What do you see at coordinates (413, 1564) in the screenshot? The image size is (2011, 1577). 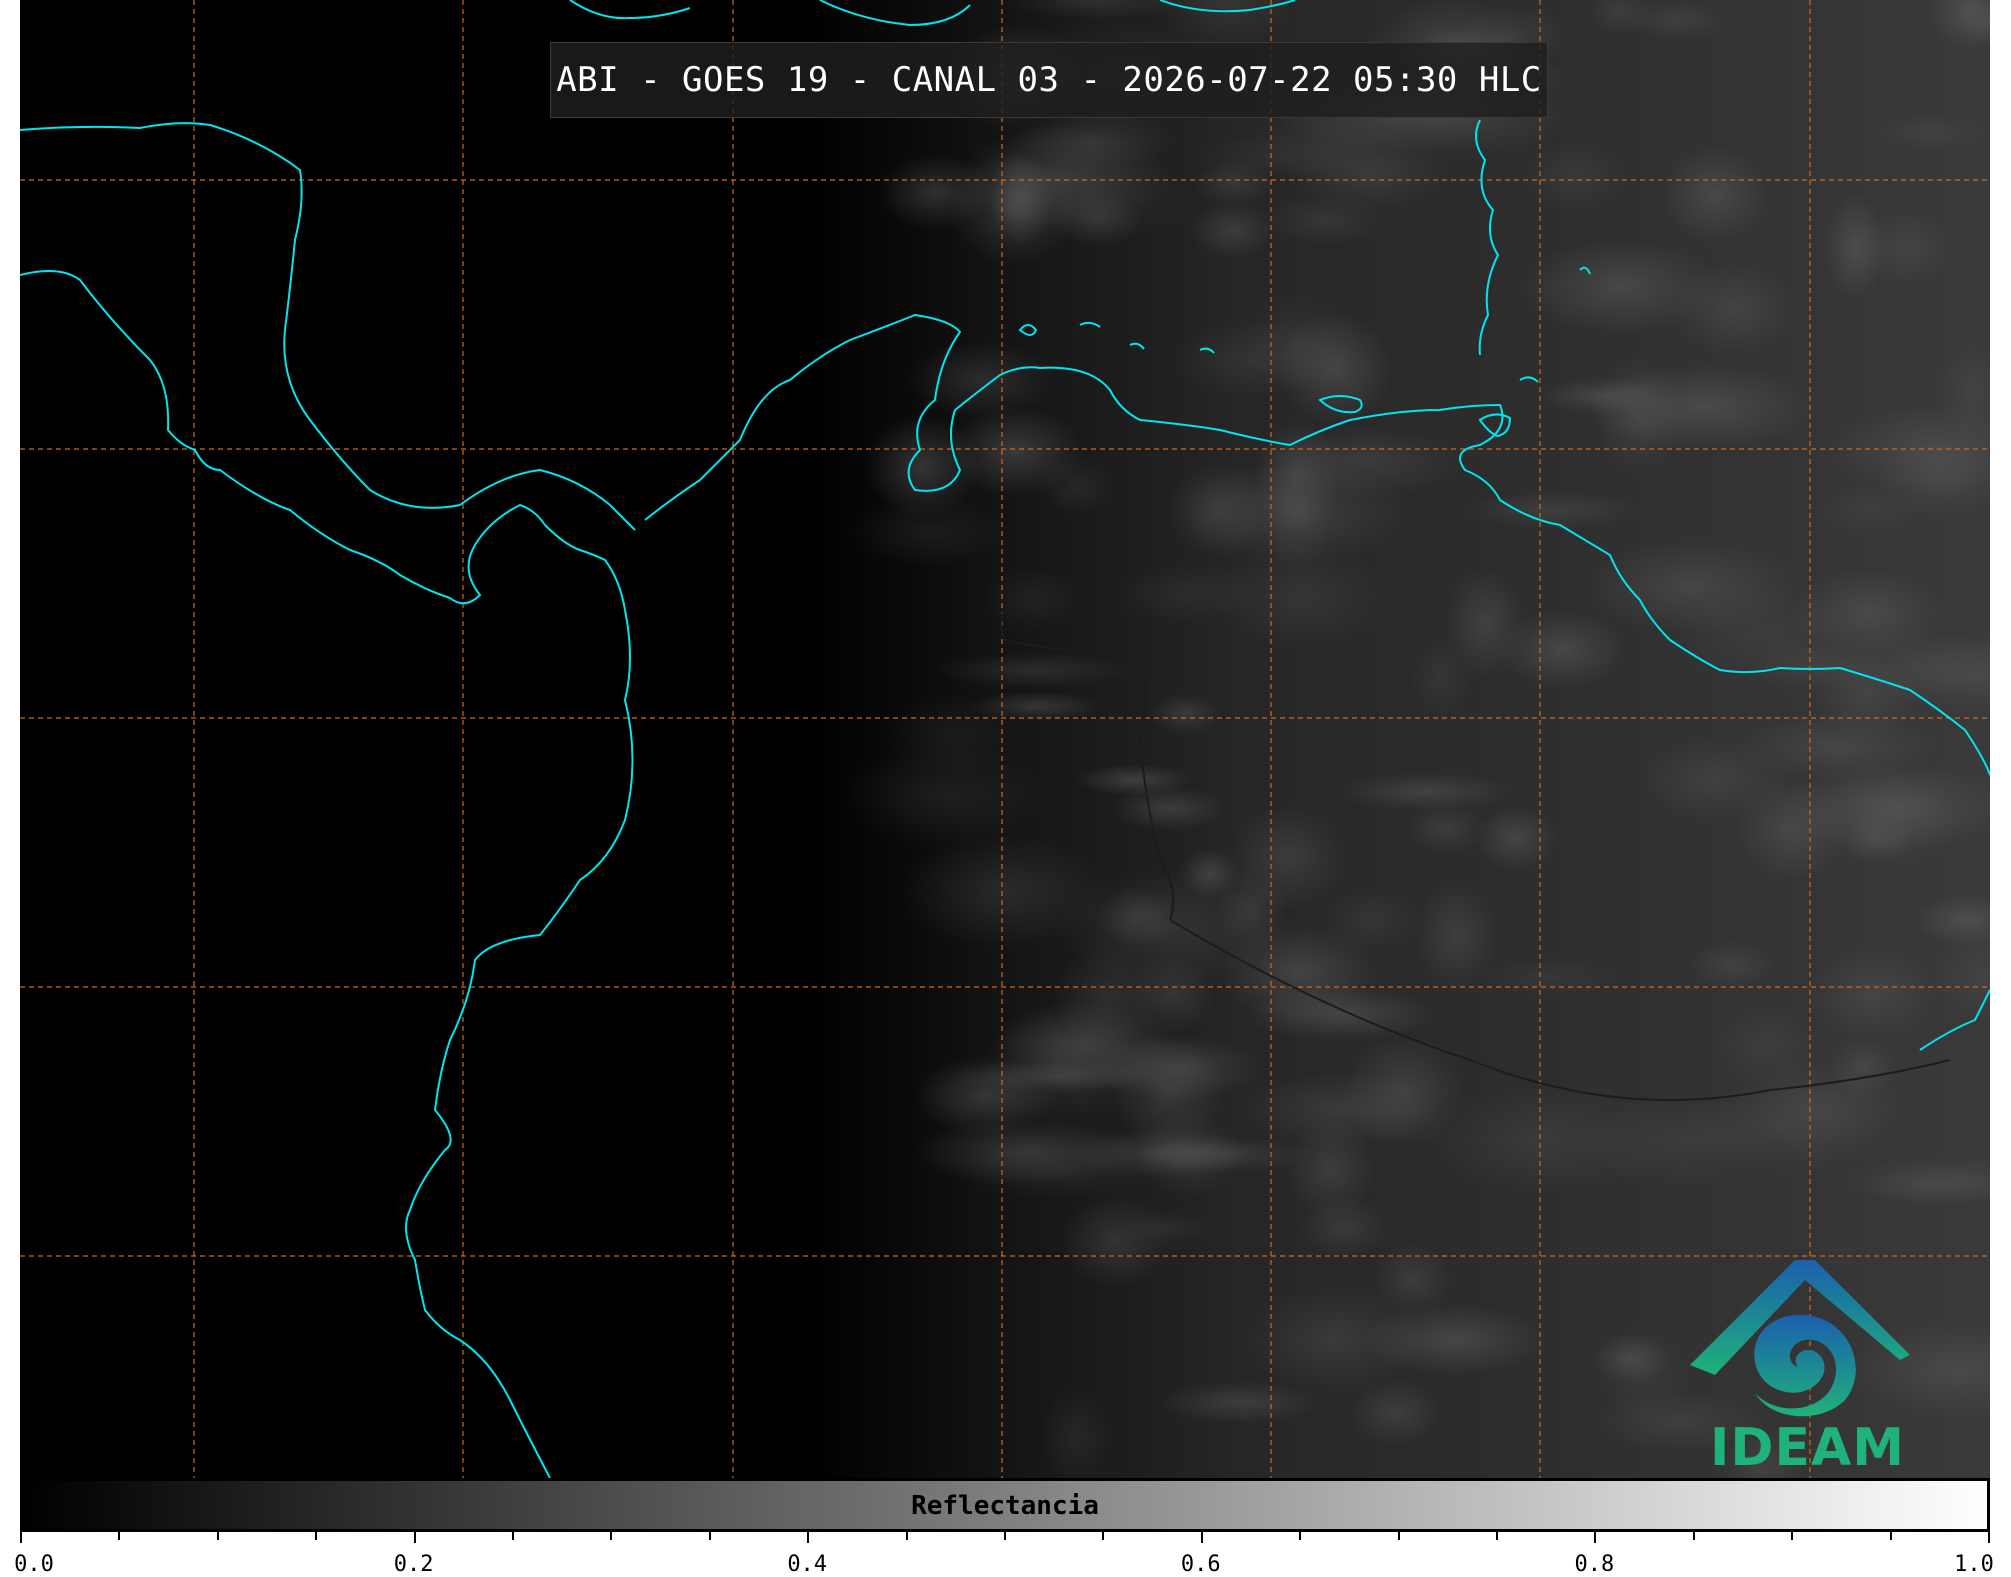 I see `tick-label: 0.2` at bounding box center [413, 1564].